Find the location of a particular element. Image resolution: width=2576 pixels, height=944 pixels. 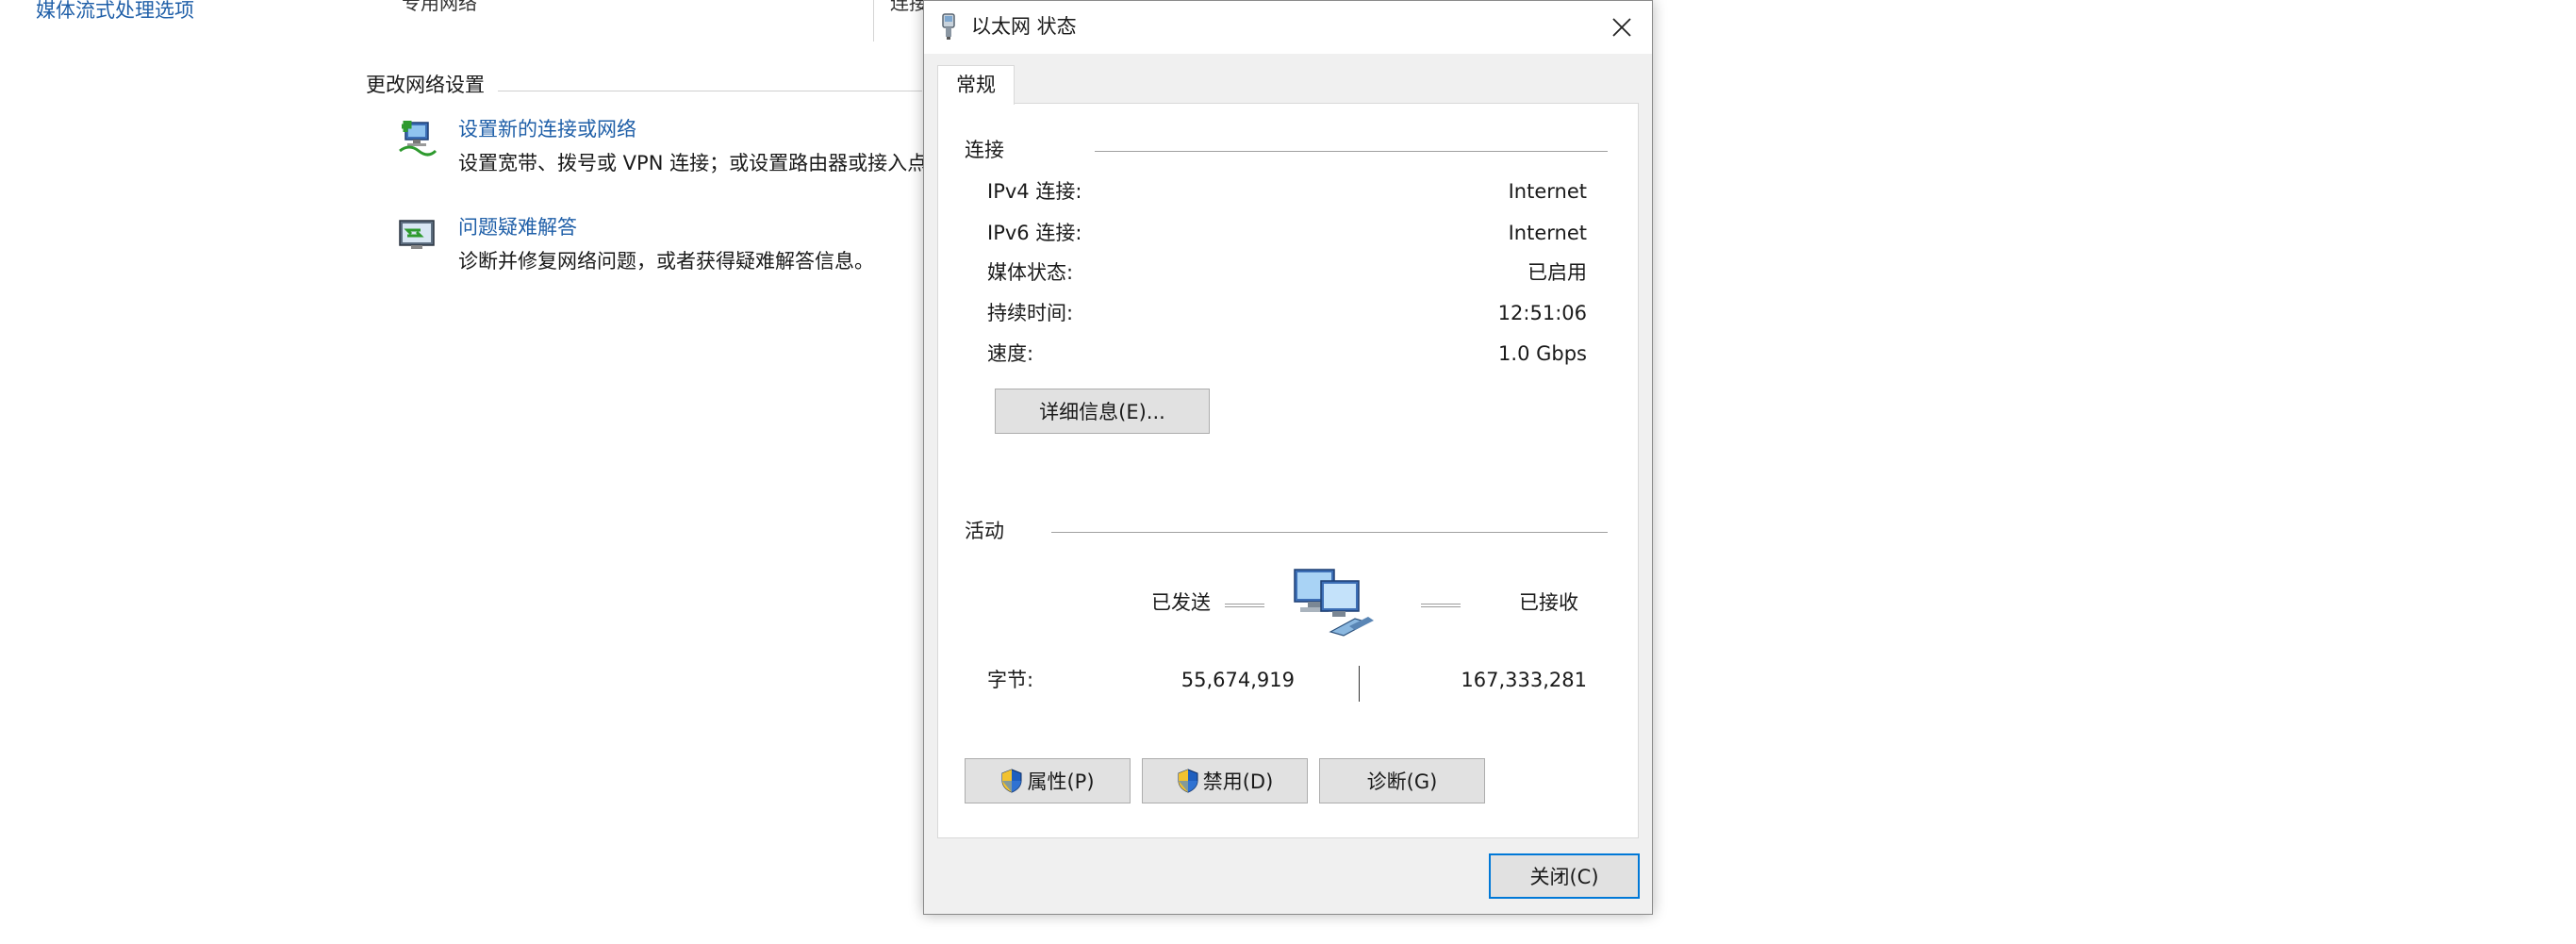

diagnose-button-label: 诊断(G) is located at coordinates (1402, 781).